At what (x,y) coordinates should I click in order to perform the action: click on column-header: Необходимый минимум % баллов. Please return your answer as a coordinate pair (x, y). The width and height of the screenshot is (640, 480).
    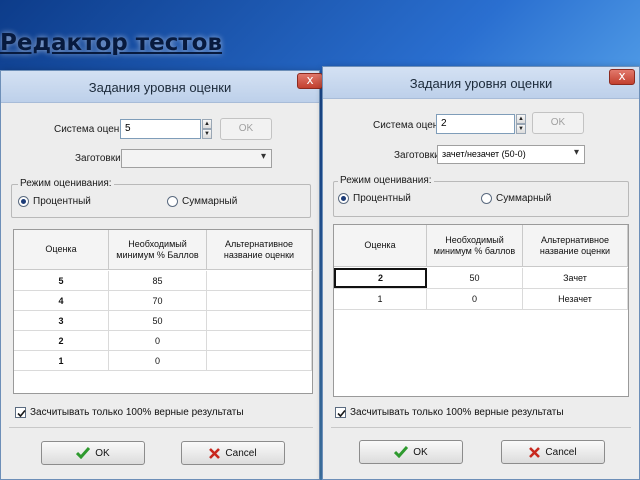
    Looking at the image, I should click on (475, 245).